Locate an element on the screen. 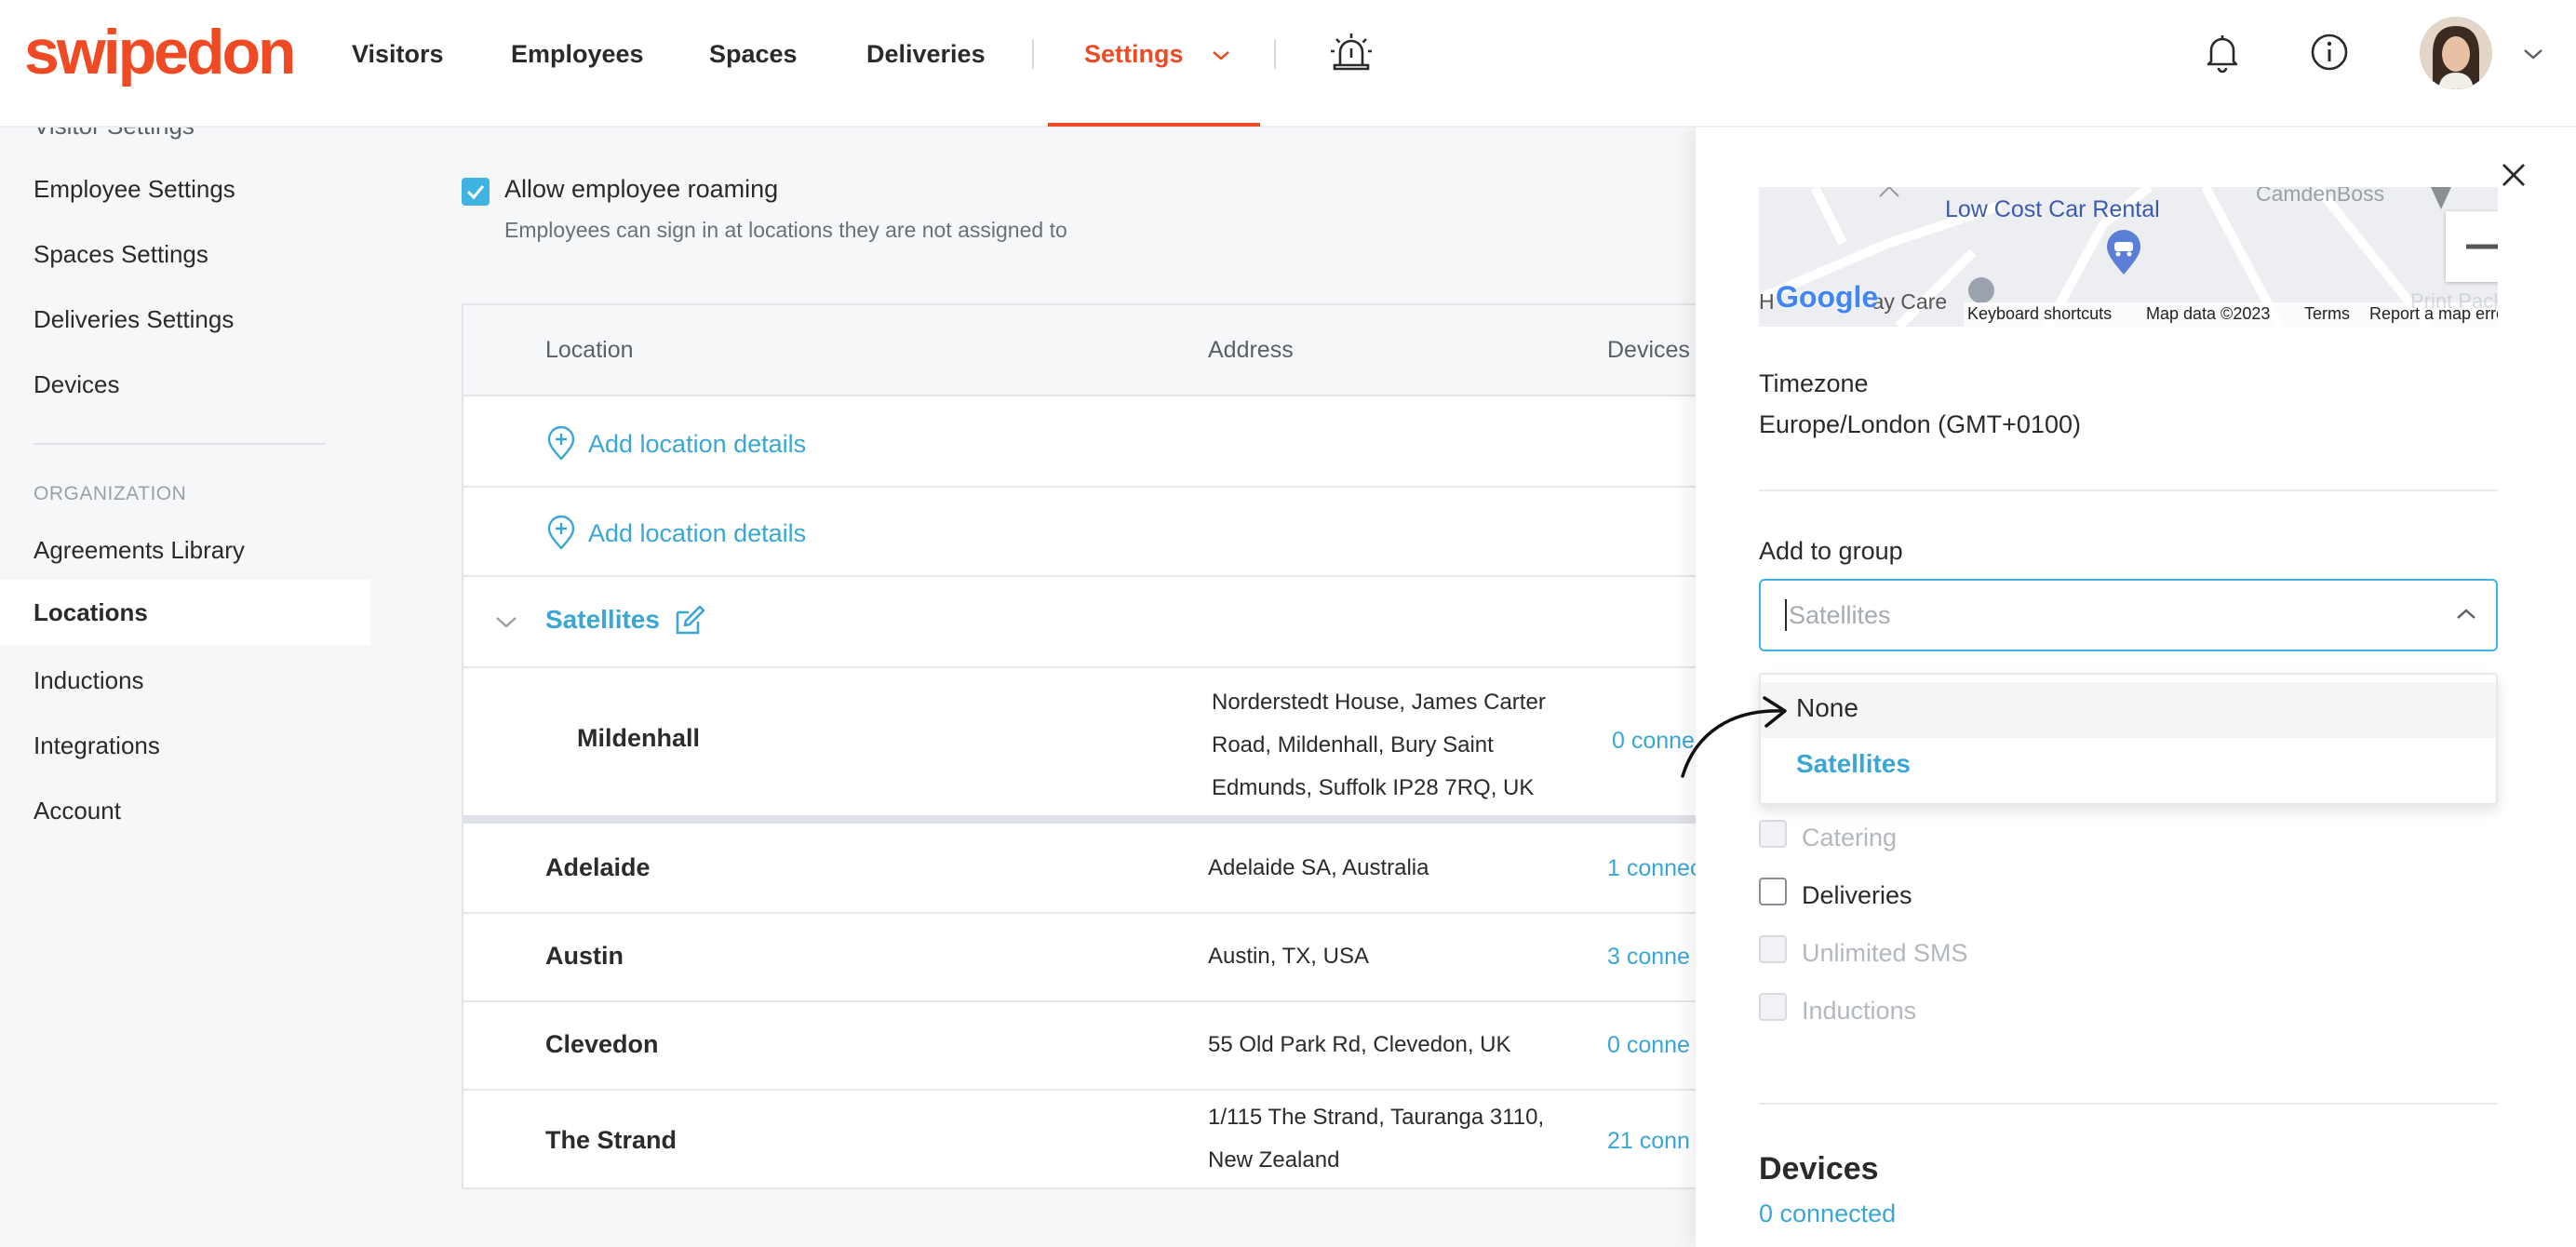  annotation-arrow-icon is located at coordinates (1734, 737).